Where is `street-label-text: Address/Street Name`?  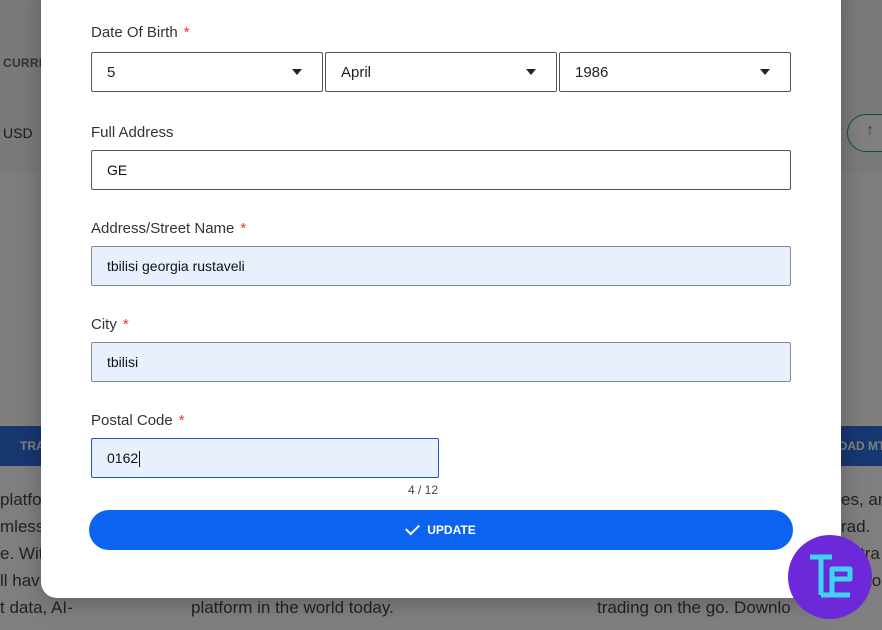 street-label-text: Address/Street Name is located at coordinates (163, 228).